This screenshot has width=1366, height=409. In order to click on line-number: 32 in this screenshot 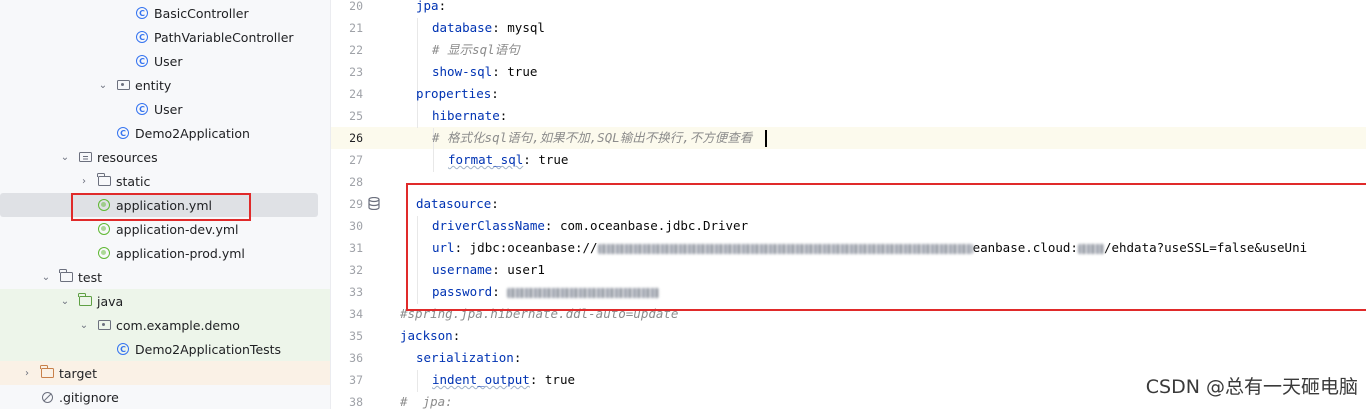, I will do `click(356, 270)`.